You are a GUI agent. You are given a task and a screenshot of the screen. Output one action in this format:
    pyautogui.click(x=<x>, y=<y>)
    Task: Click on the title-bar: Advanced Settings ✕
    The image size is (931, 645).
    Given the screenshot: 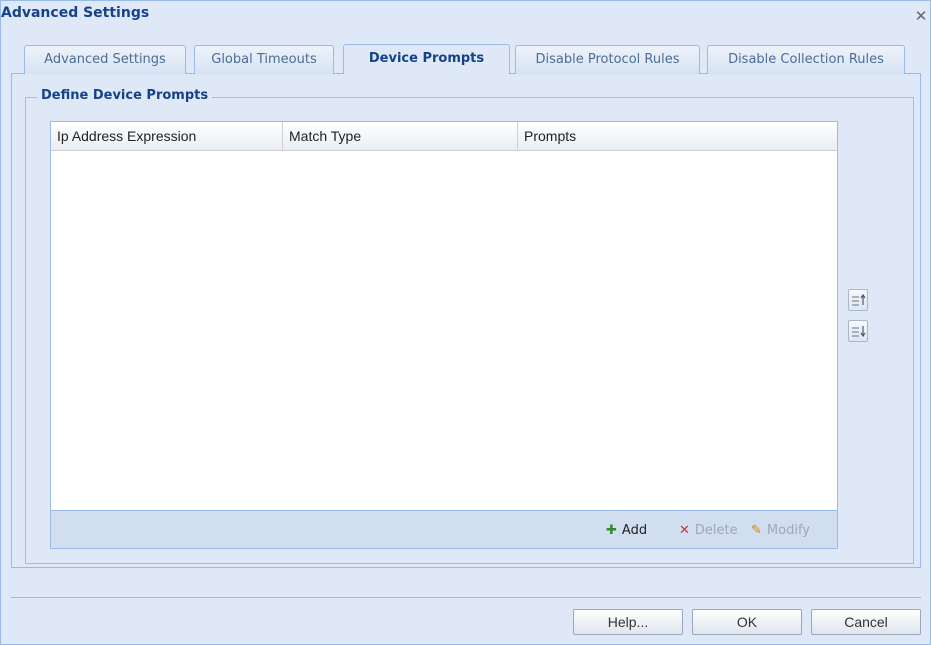 What is the action you would take?
    pyautogui.click(x=465, y=16)
    